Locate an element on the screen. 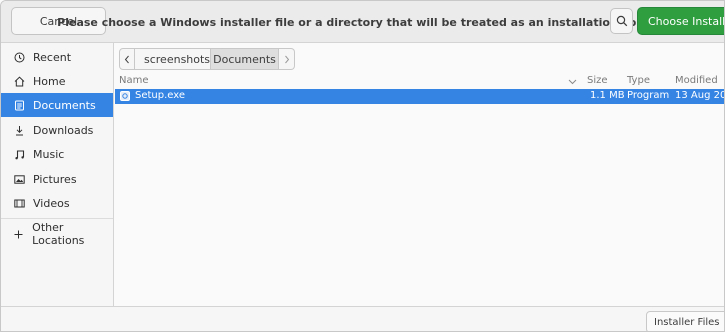 This screenshot has width=725, height=332. home-icon is located at coordinates (19, 81).